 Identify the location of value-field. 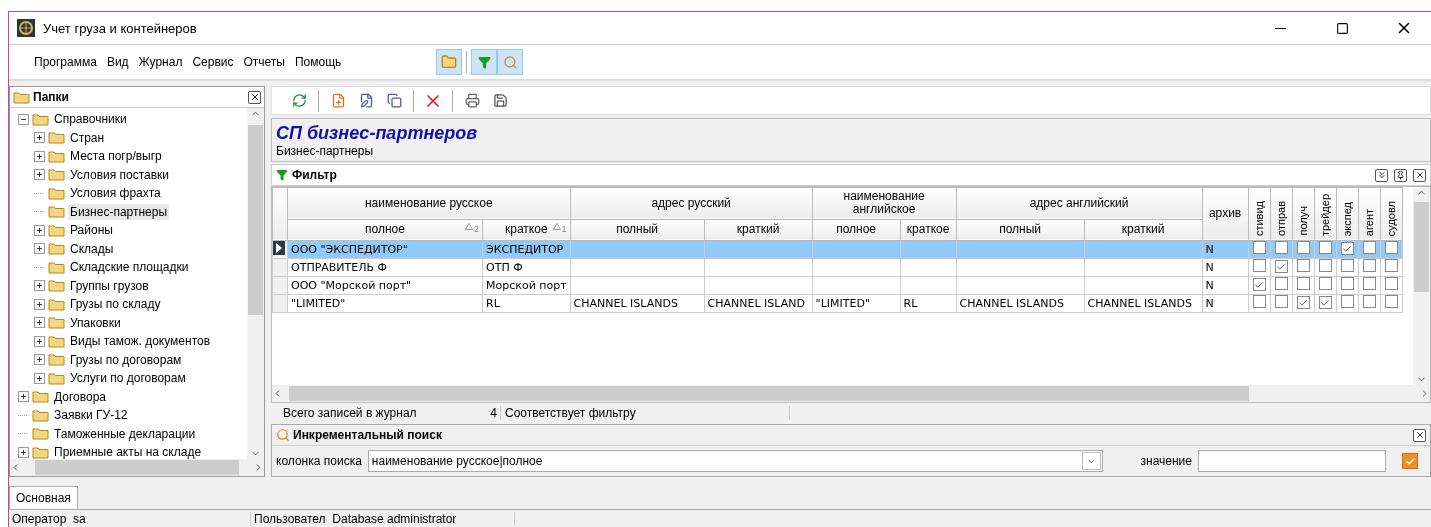
(1292, 461).